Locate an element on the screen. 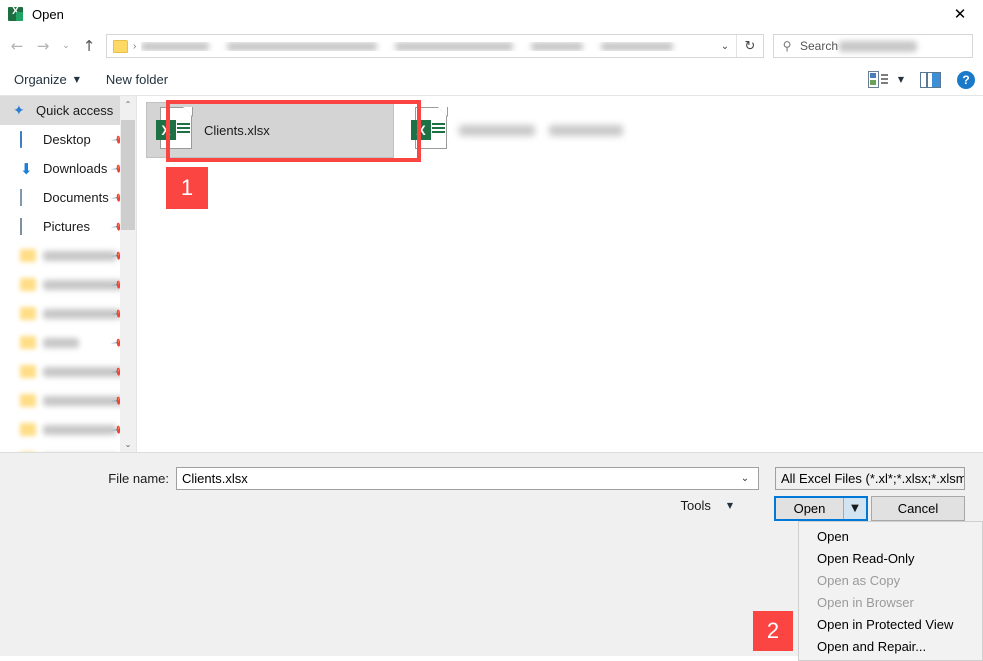 Image resolution: width=983 pixels, height=661 pixels. navigation-bar: ← → ⌄ ↑ › ⌄ ↻ ⚲ Search is located at coordinates (491, 46).